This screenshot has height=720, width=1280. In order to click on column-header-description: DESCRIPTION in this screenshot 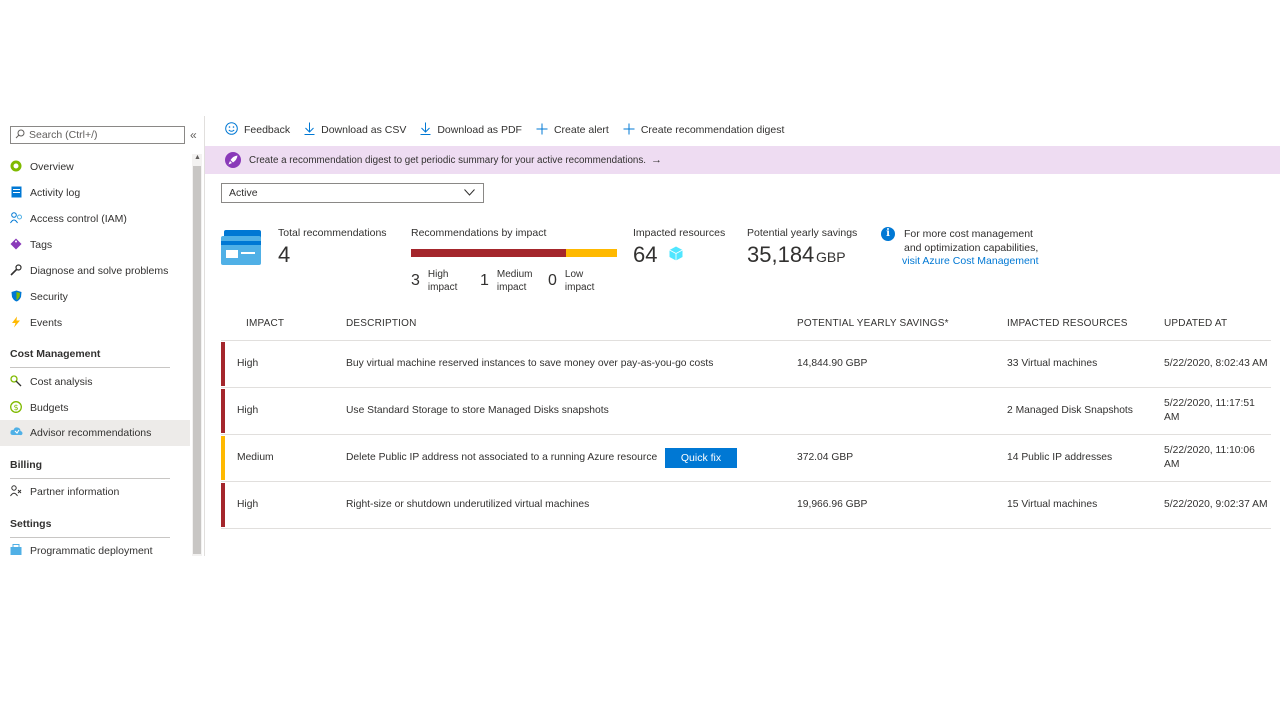, I will do `click(381, 323)`.